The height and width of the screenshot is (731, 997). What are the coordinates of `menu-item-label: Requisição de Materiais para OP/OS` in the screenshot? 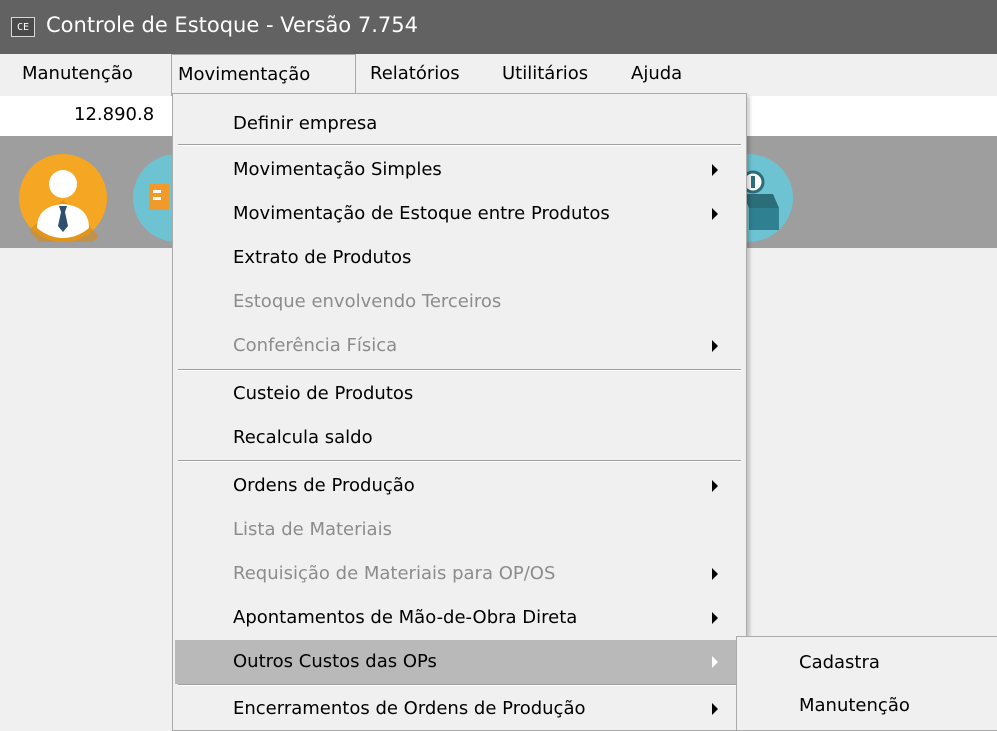 It's located at (394, 573).